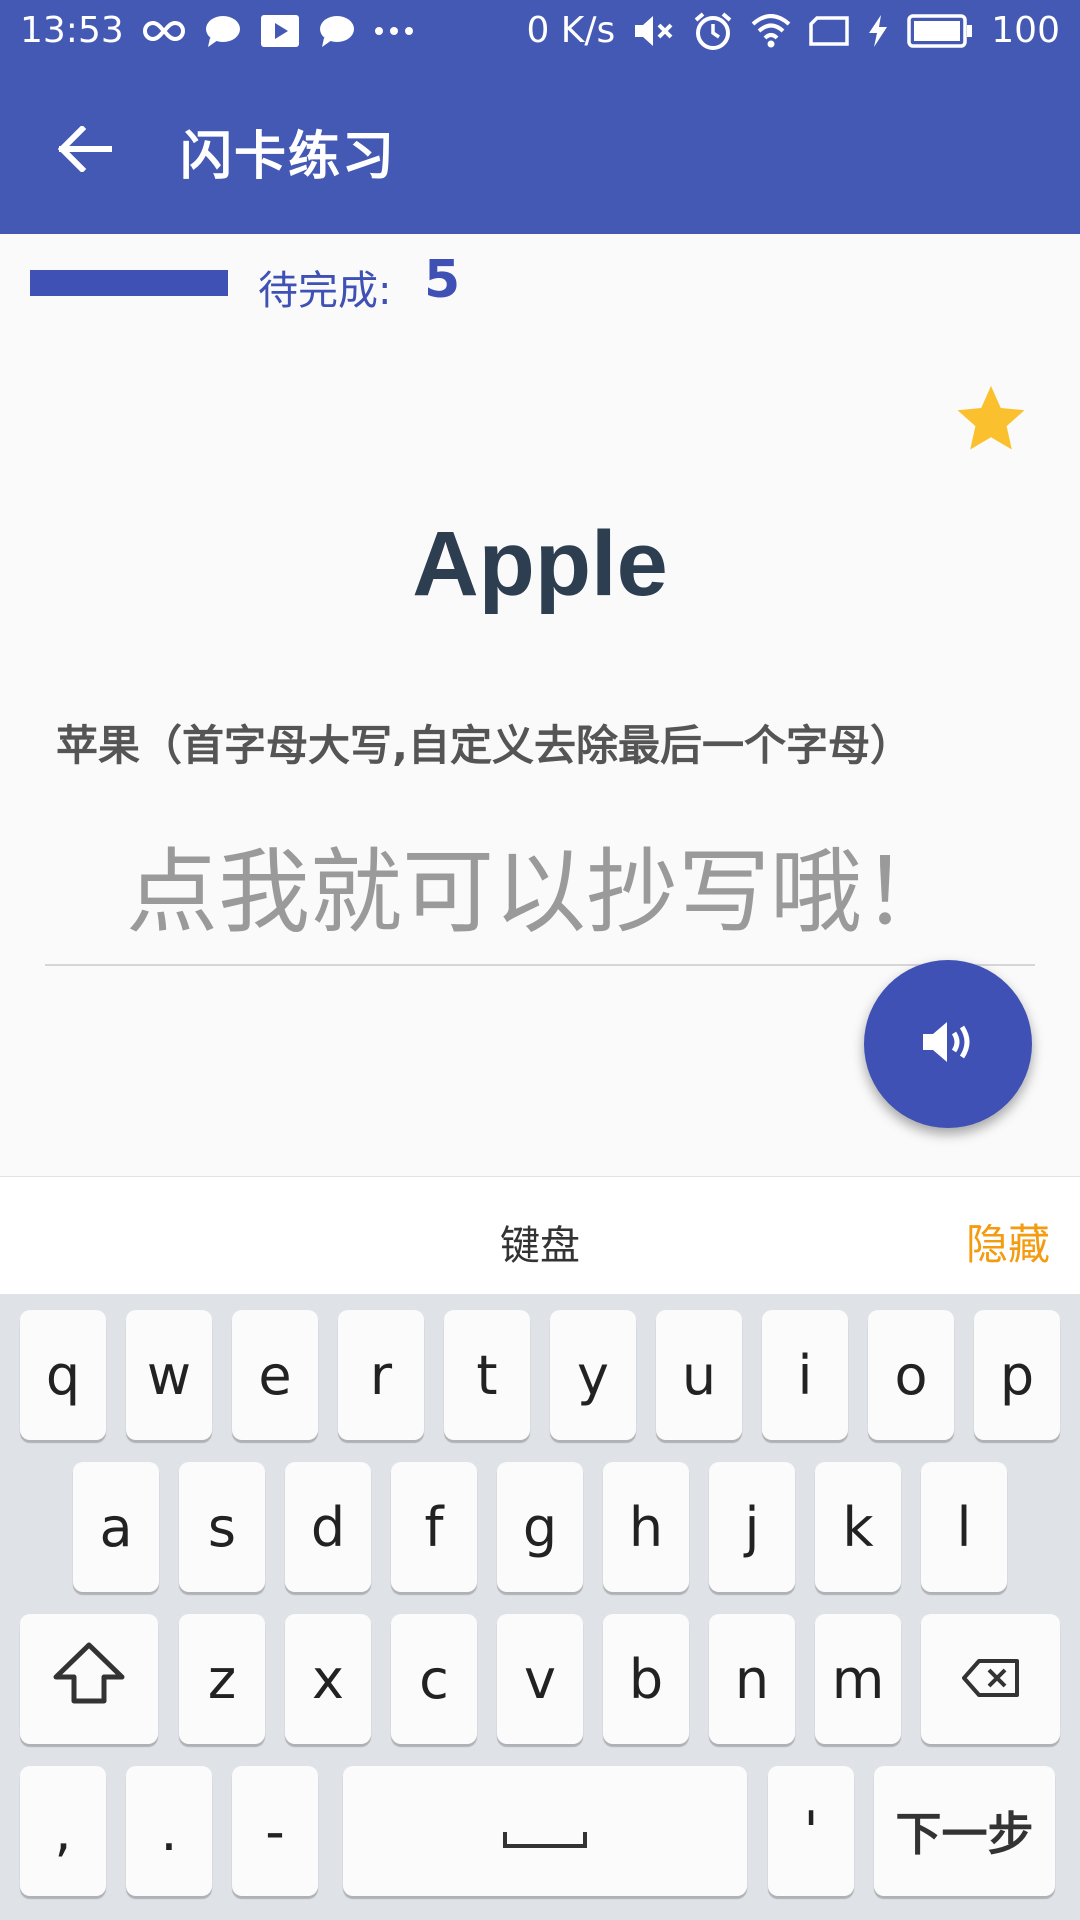 This screenshot has width=1080, height=1920. What do you see at coordinates (381, 1375) in the screenshot?
I see `key-r: r` at bounding box center [381, 1375].